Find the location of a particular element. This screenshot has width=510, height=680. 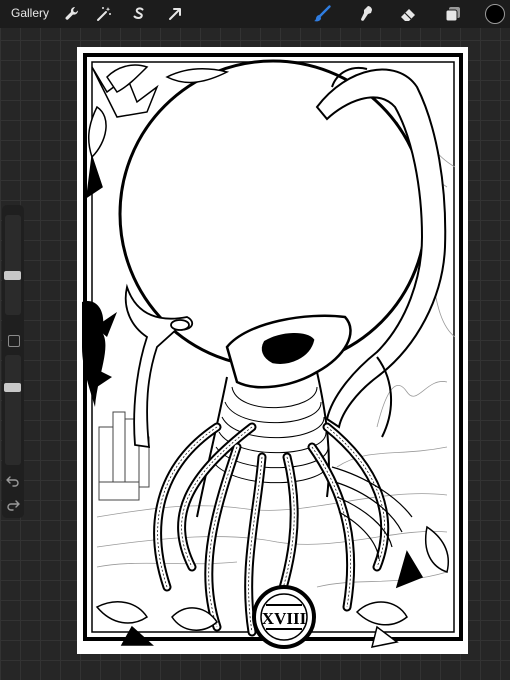

eraser-icon is located at coordinates (408, 14).